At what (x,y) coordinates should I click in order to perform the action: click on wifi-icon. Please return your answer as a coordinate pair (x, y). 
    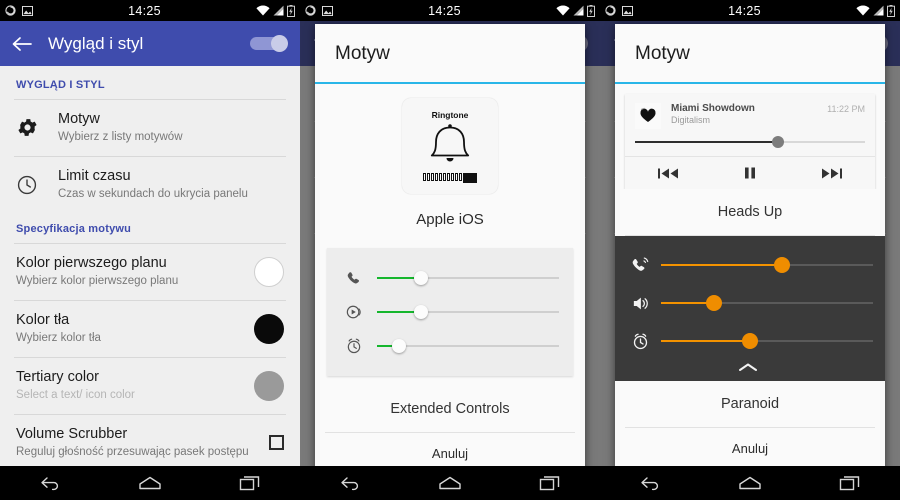
    Looking at the image, I should click on (863, 10).